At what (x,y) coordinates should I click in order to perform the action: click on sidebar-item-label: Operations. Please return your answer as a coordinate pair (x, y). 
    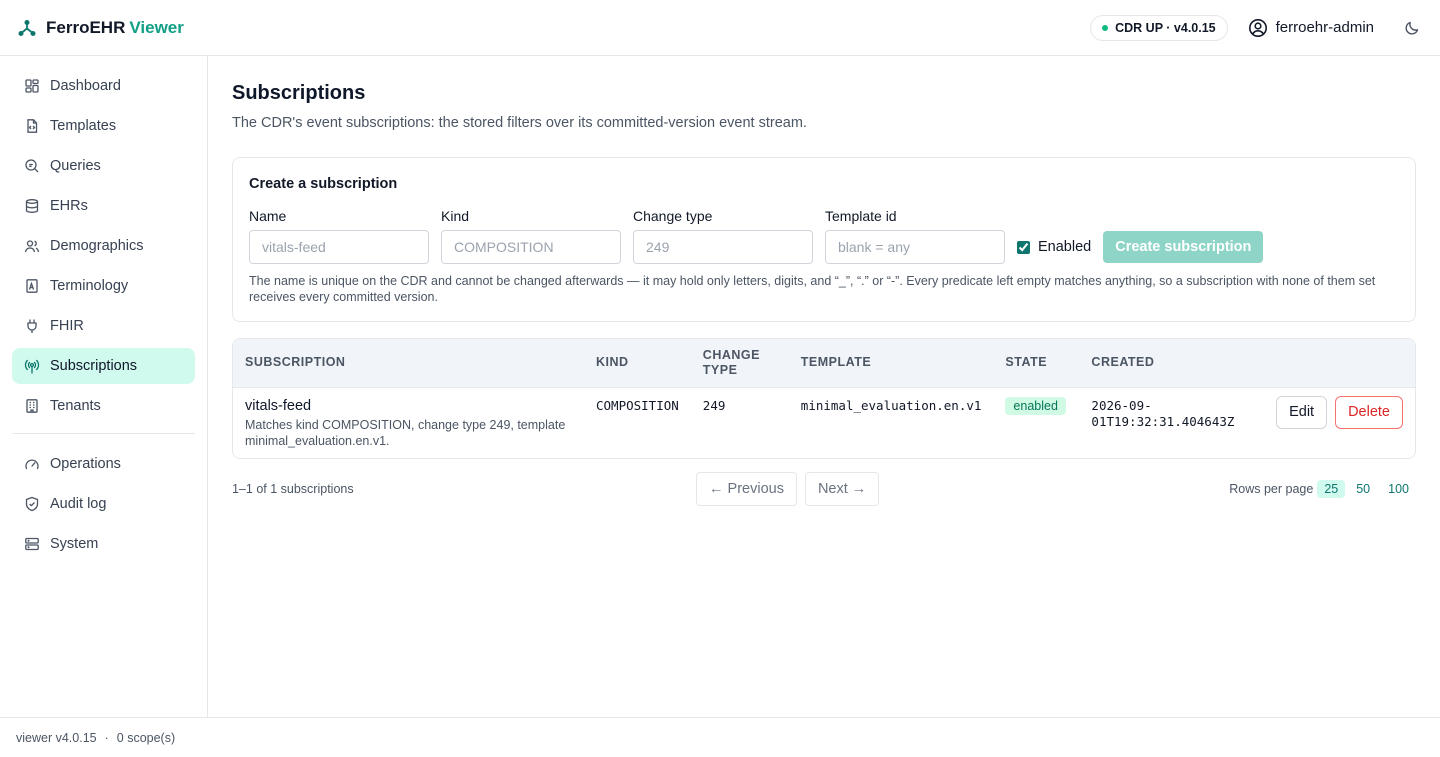
    Looking at the image, I should click on (85, 464).